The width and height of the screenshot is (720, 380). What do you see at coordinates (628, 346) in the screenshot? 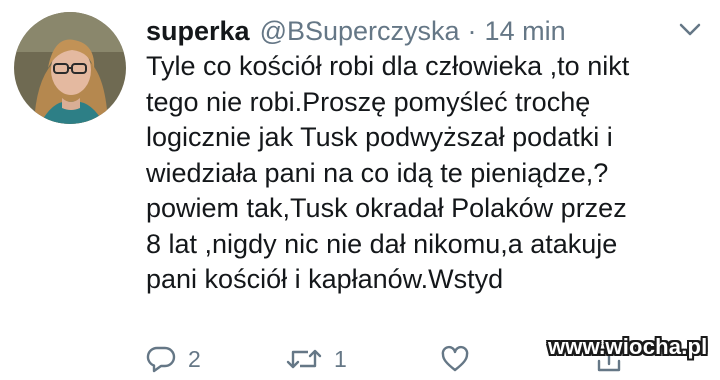
I see `watermark: www.wiocha.pl` at bounding box center [628, 346].